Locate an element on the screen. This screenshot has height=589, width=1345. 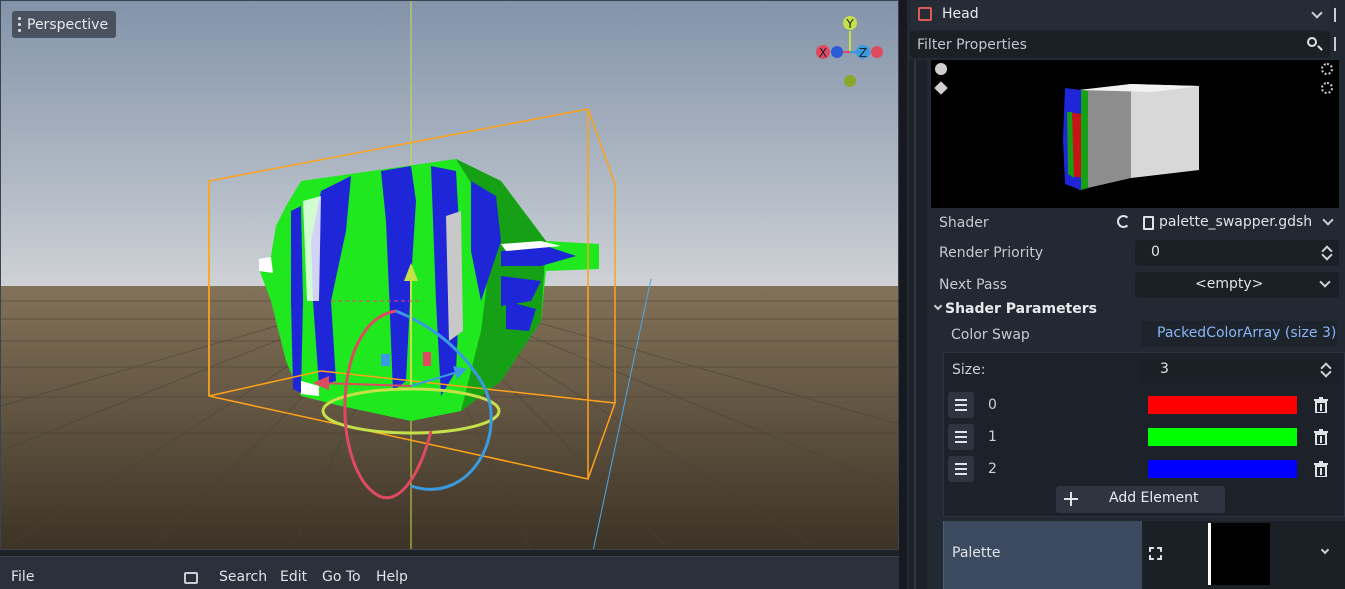
palette-property-row: Palette is located at coordinates (1144, 555).